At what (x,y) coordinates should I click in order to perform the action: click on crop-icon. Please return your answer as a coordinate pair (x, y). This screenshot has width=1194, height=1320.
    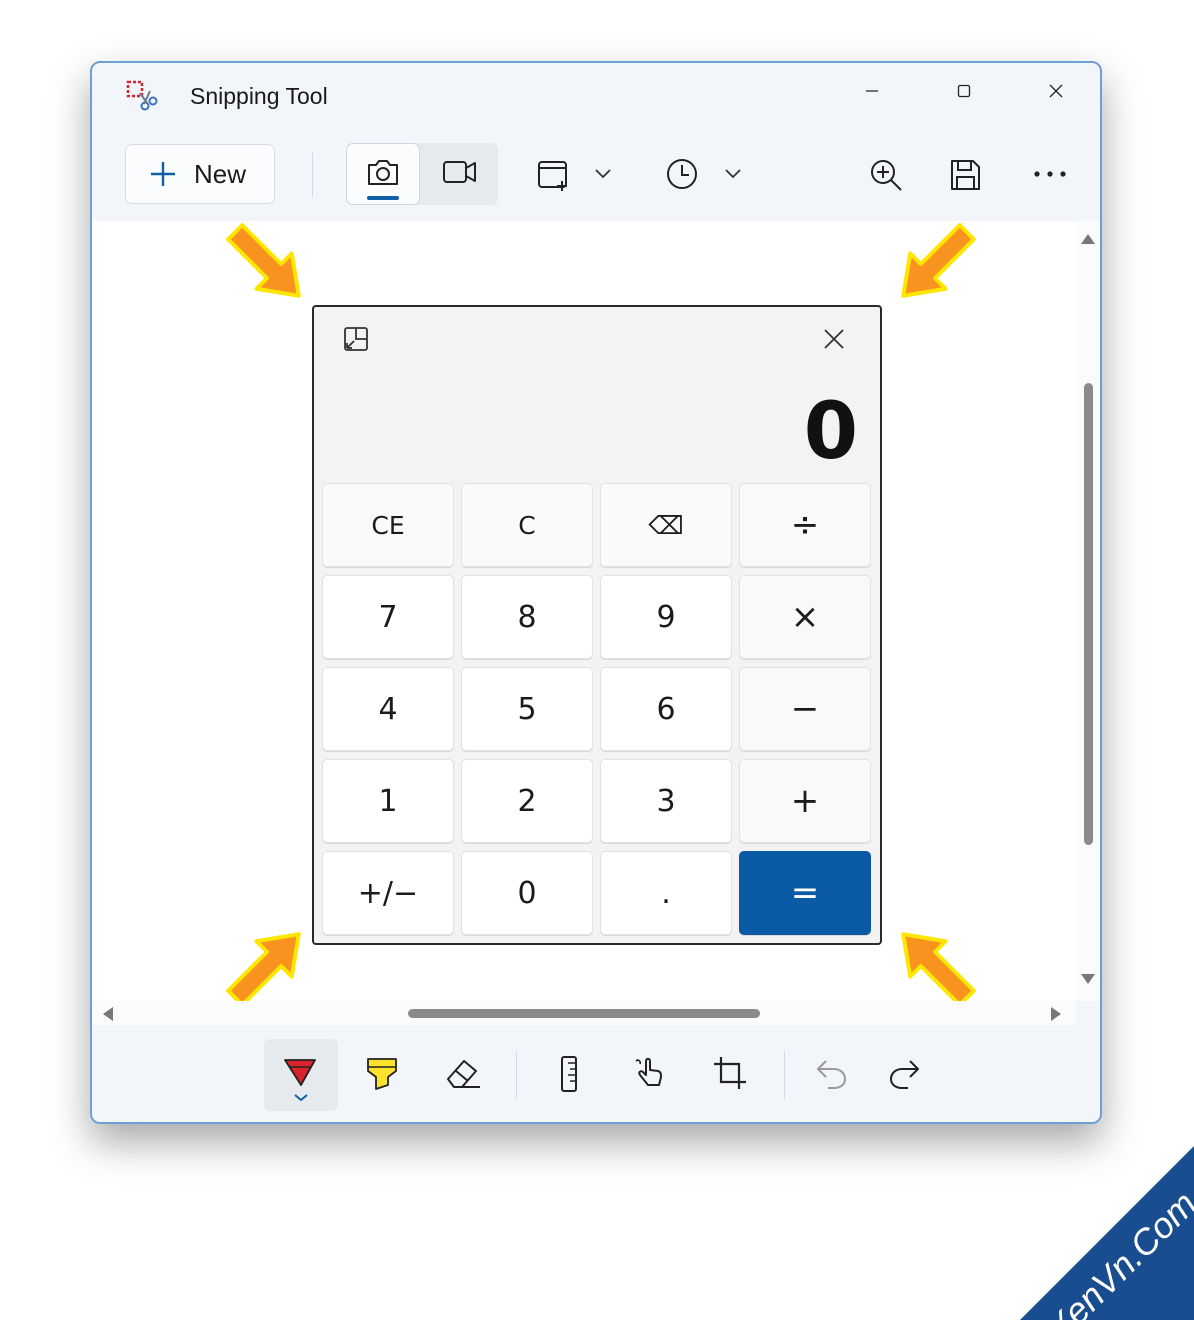
    Looking at the image, I should click on (730, 1073).